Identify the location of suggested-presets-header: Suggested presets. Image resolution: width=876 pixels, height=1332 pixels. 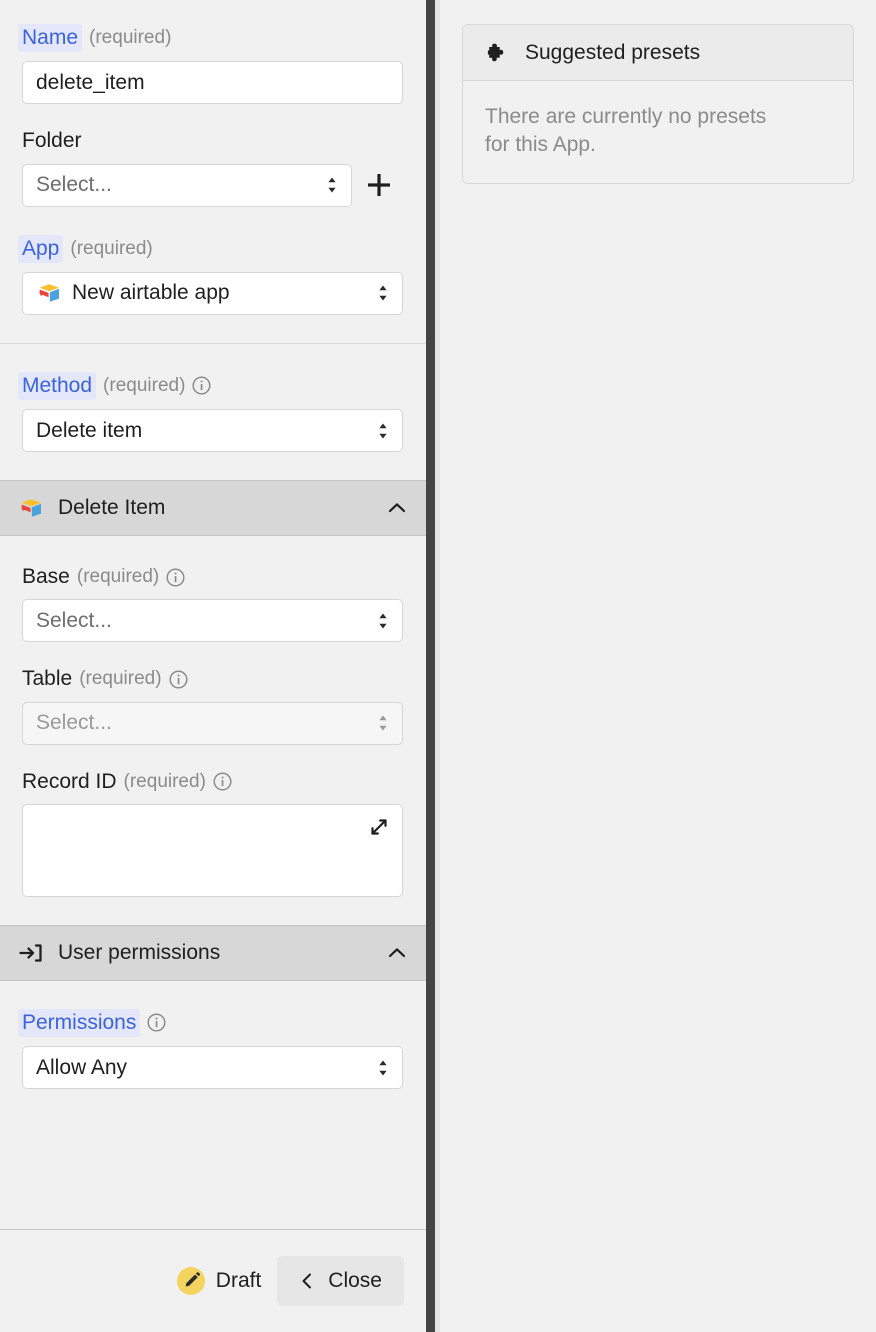
(658, 53).